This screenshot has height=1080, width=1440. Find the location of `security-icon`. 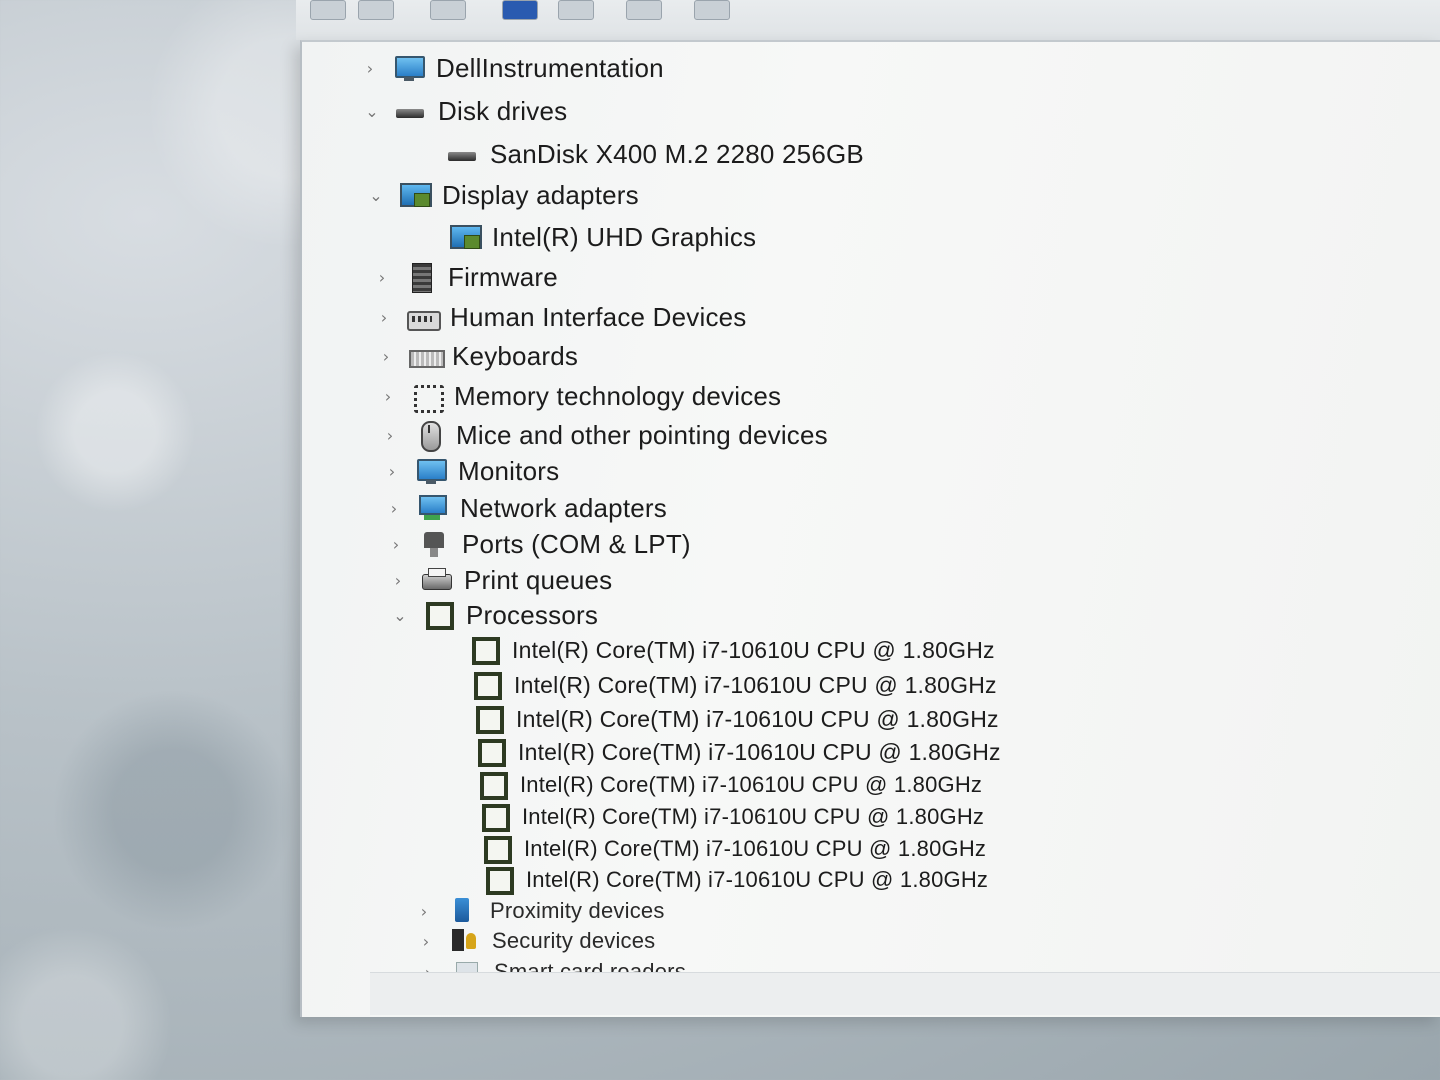

security-icon is located at coordinates (465, 941).